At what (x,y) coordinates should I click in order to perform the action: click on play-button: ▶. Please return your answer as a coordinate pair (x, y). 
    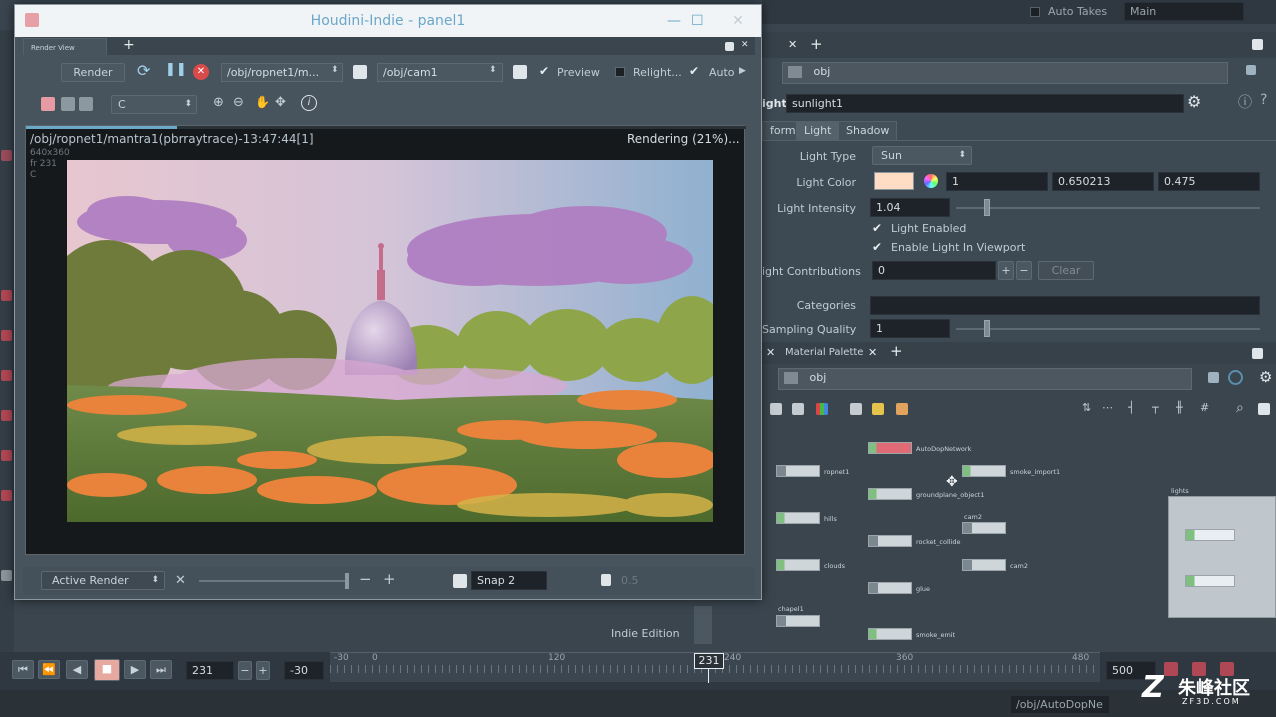
    Looking at the image, I should click on (135, 669).